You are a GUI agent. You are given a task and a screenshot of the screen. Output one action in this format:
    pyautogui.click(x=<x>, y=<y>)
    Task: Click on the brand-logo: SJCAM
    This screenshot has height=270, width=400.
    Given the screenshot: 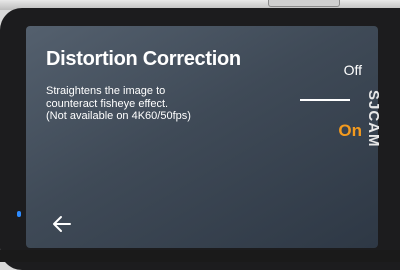 What is the action you would take?
    pyautogui.click(x=382, y=88)
    